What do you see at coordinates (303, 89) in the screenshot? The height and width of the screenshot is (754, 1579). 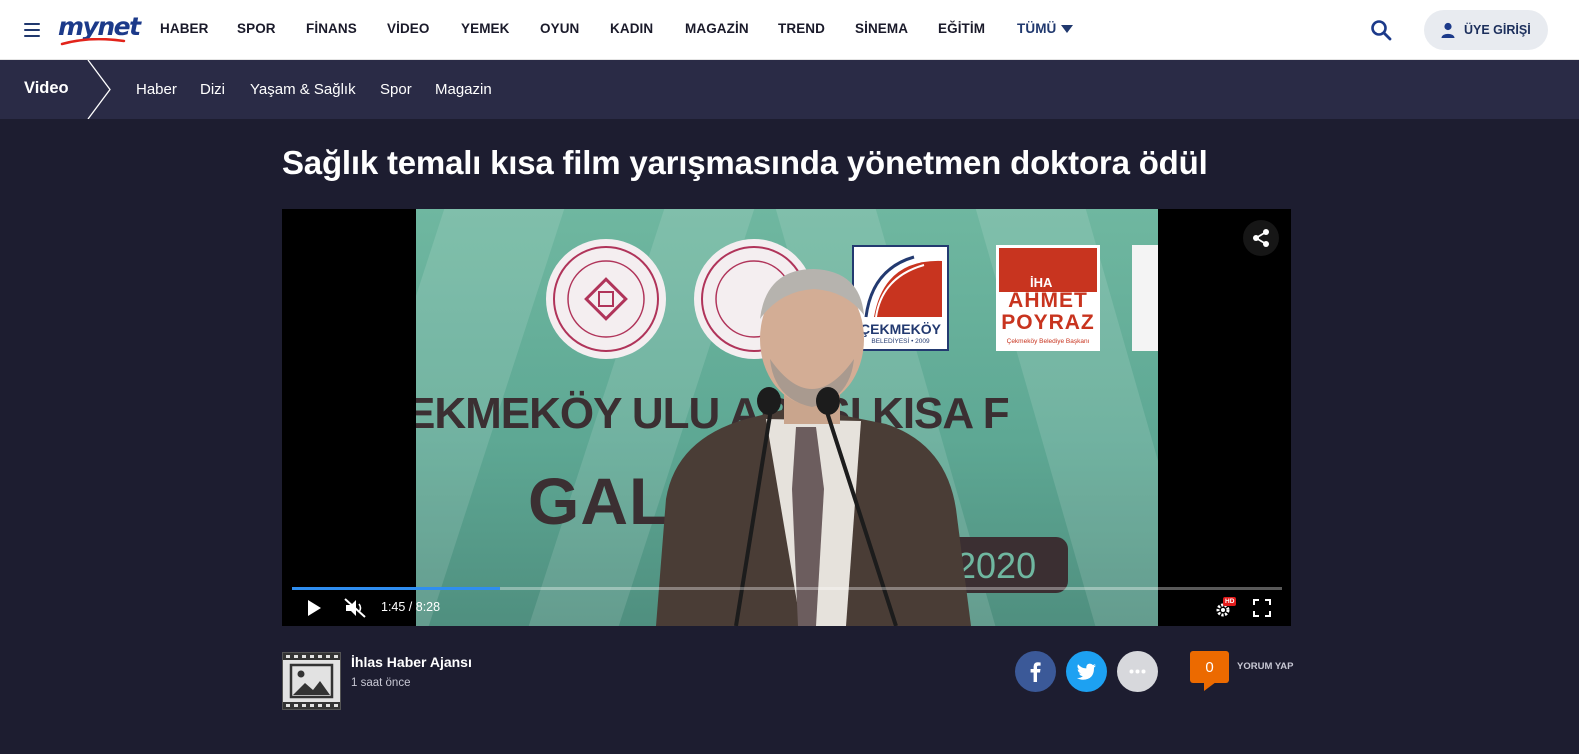 I see `subnav-item-yasam: Yaşam & Sağlık` at bounding box center [303, 89].